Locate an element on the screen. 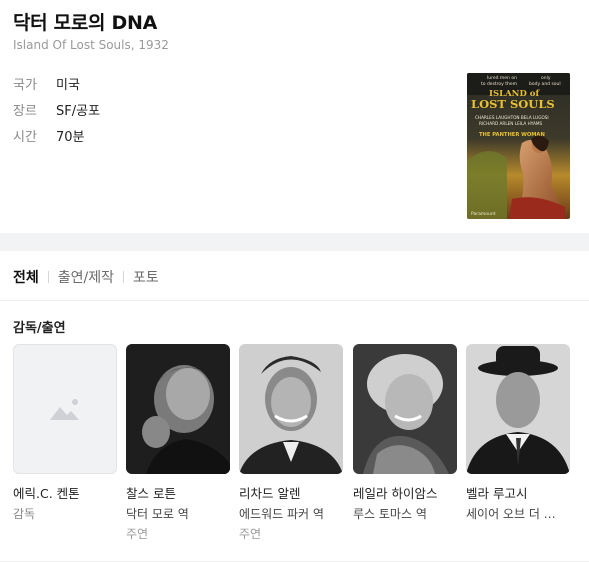 The width and height of the screenshot is (589, 562). person-card: 리차드 알렌 에드워드 파커 역 주연 is located at coordinates (291, 443).